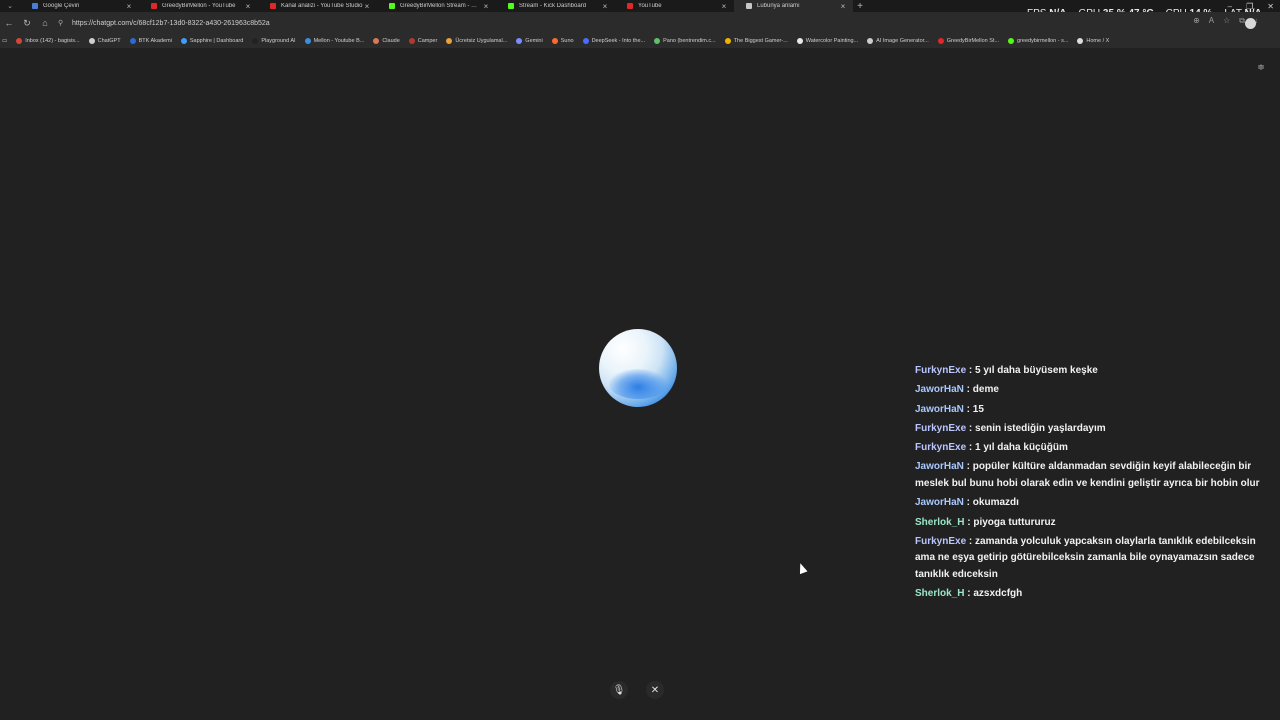 The width and height of the screenshot is (1280, 720). What do you see at coordinates (1196, 21) in the screenshot?
I see `zoom-icon: ⊕` at bounding box center [1196, 21].